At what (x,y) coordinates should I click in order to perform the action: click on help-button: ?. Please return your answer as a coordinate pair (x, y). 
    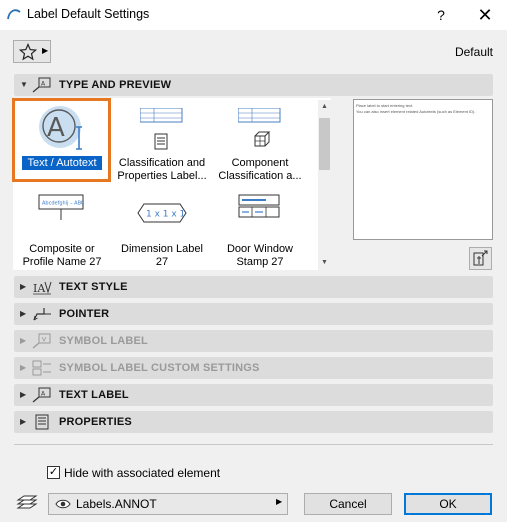
    Looking at the image, I should click on (441, 15).